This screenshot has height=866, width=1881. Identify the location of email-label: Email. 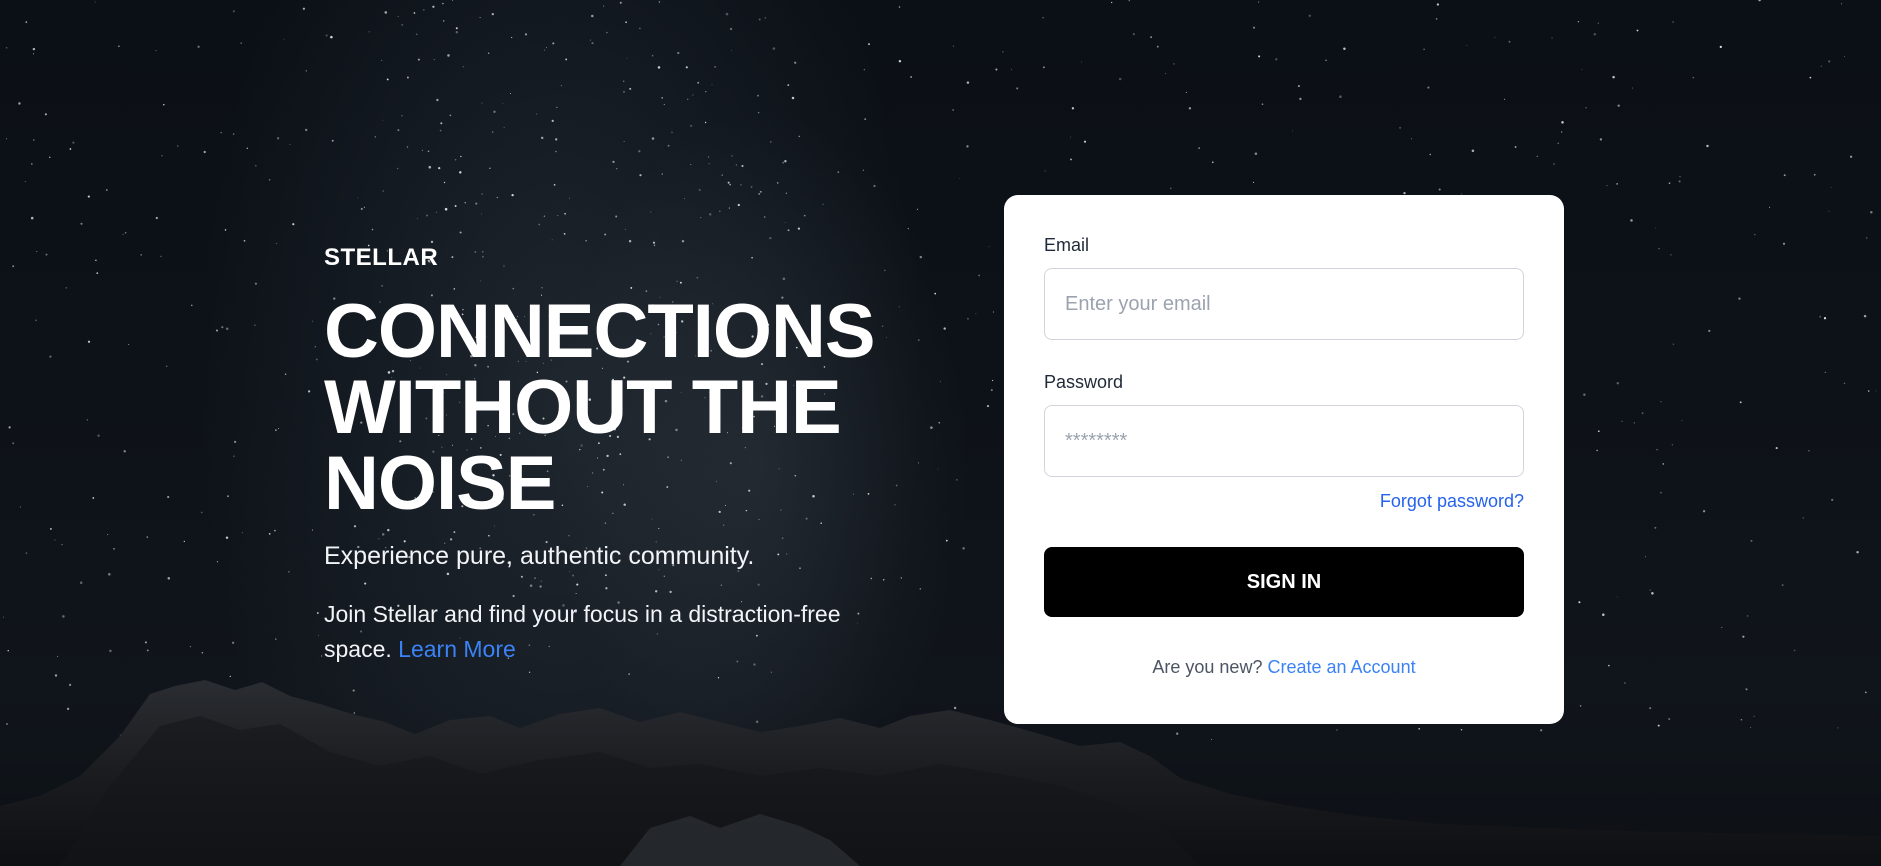
(1067, 245).